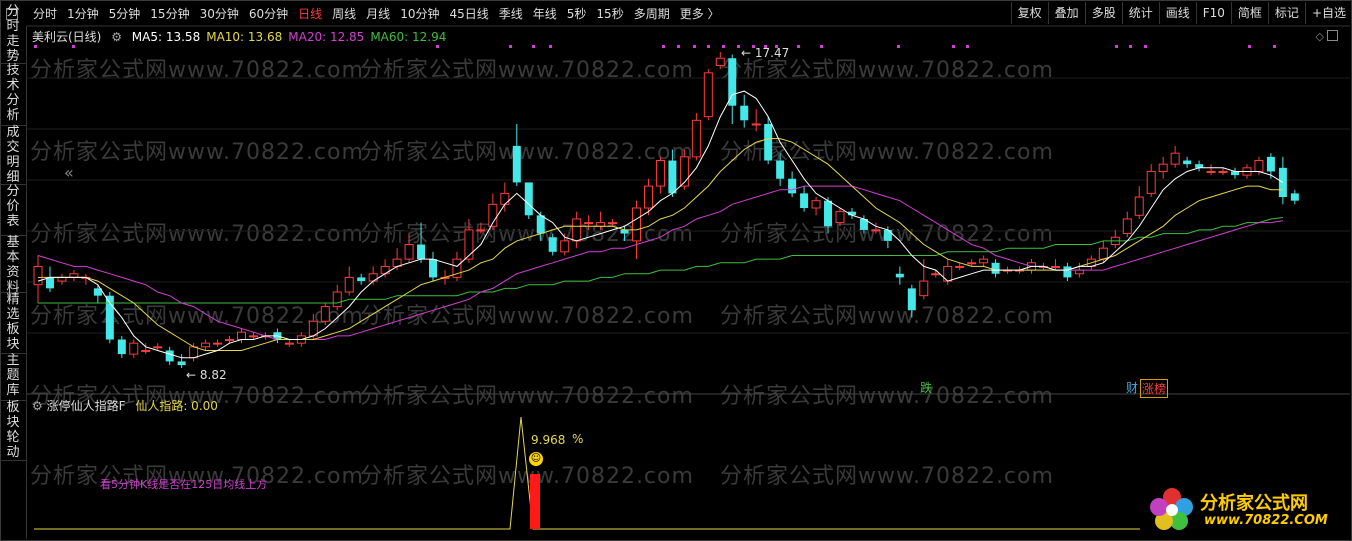 The image size is (1352, 541). What do you see at coordinates (926, 387) in the screenshot?
I see `annotation-die: 跌` at bounding box center [926, 387].